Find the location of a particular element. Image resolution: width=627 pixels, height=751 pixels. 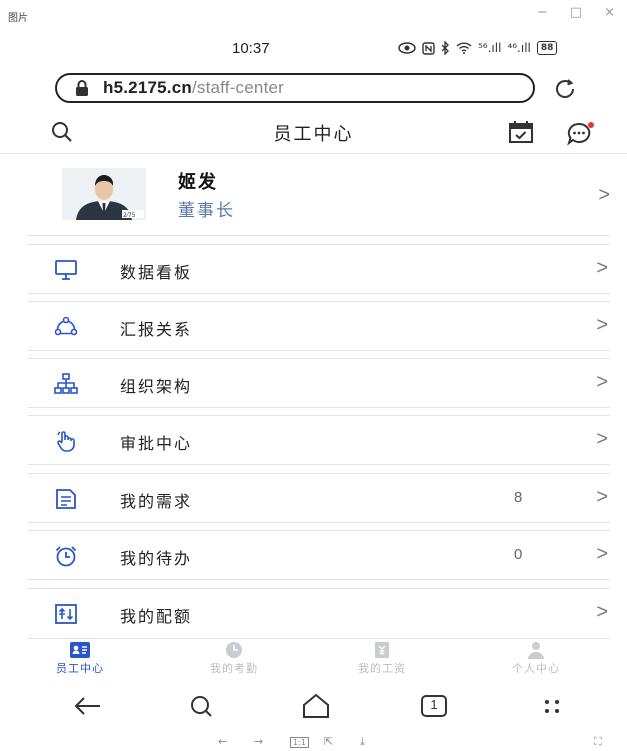

fullscreen-icon: ⛶ is located at coordinates (598, 742).